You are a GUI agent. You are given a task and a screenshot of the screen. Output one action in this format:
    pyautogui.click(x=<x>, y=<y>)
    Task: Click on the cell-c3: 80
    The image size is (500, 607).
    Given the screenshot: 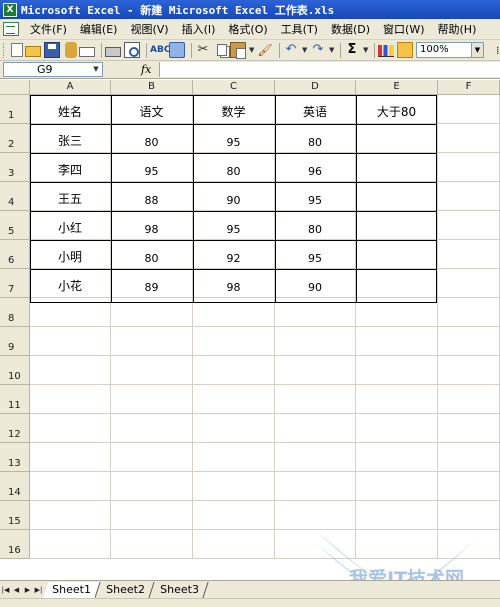 What is the action you would take?
    pyautogui.click(x=234, y=167)
    